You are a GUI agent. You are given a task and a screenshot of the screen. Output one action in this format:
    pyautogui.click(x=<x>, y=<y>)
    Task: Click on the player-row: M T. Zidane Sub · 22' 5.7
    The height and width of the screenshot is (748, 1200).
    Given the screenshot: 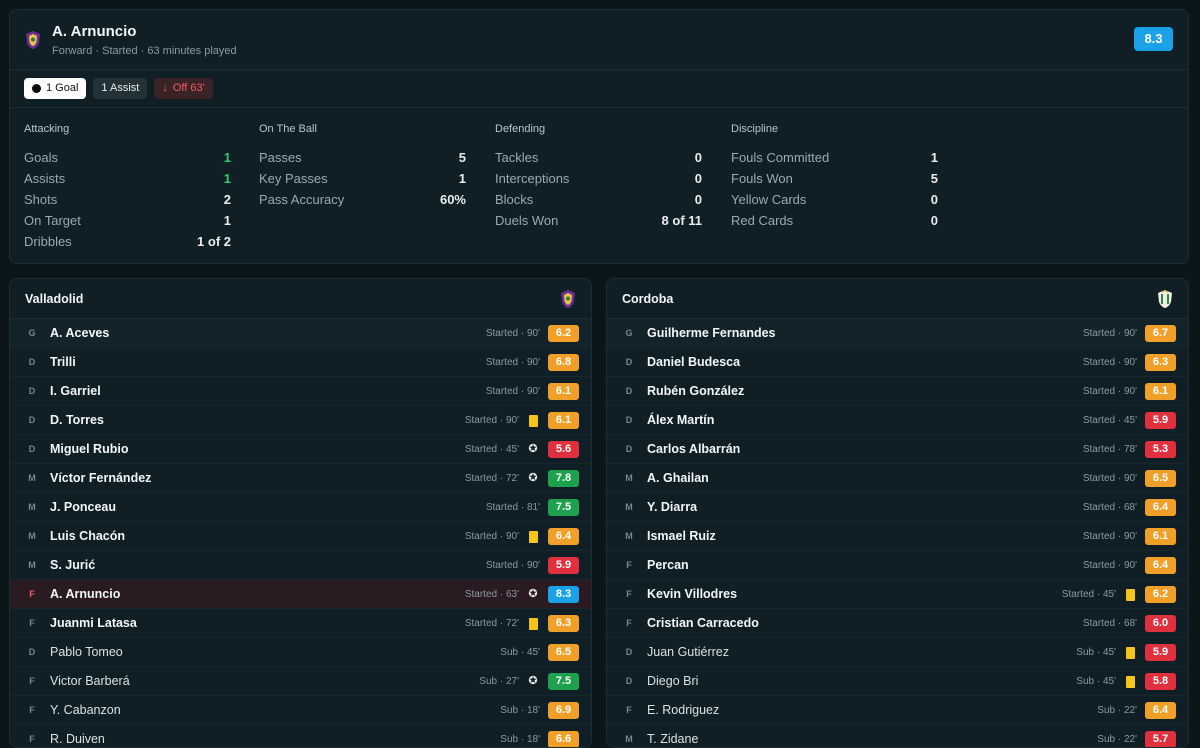 What is the action you would take?
    pyautogui.click(x=897, y=736)
    